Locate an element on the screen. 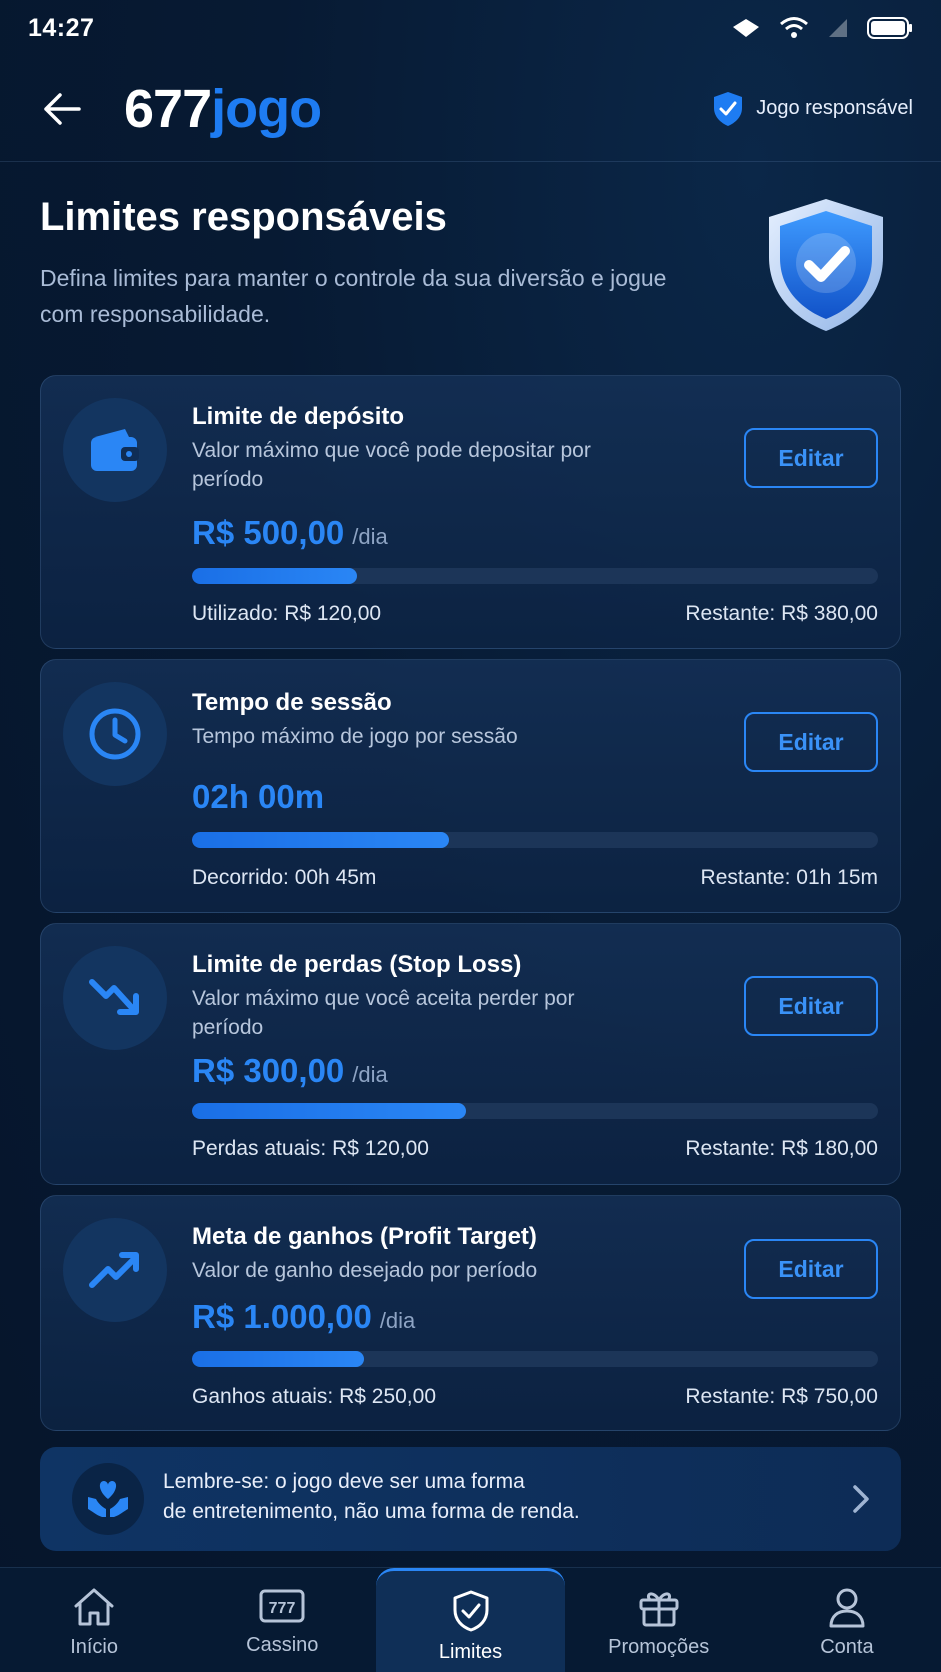  nav-item-limites: Limites is located at coordinates (470, 1620).